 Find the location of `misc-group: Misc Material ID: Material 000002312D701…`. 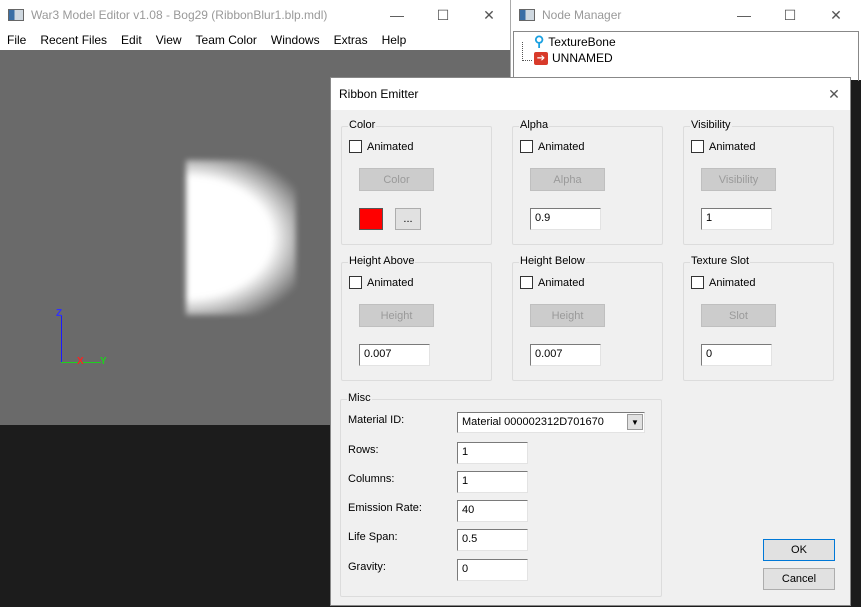

misc-group: Misc Material ID: Material 000002312D701… is located at coordinates (501, 494).